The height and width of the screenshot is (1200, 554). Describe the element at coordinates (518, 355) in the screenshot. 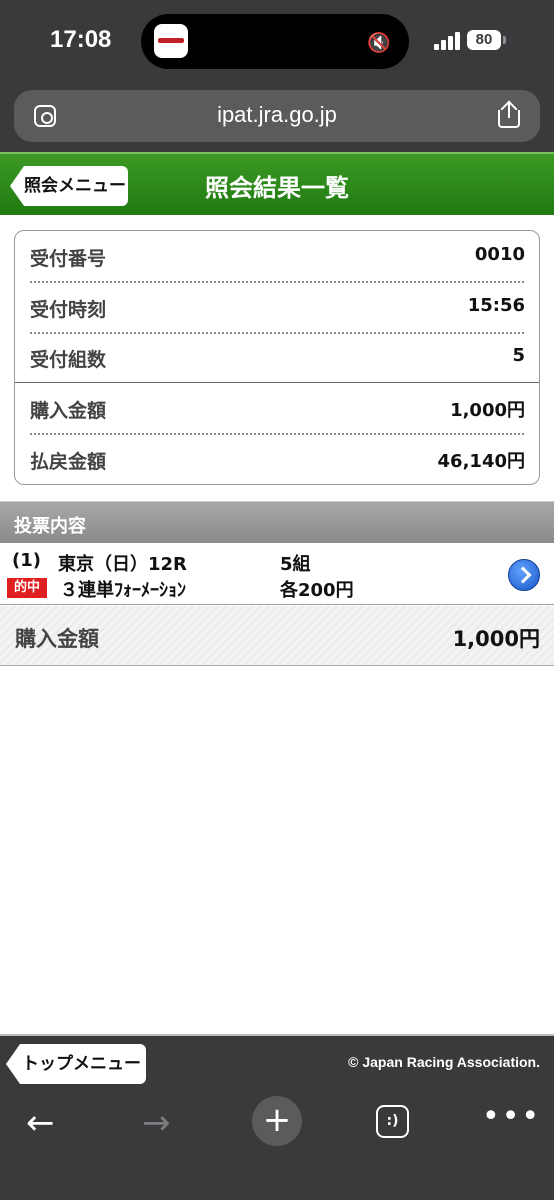

I see `summary-value: 5` at that location.